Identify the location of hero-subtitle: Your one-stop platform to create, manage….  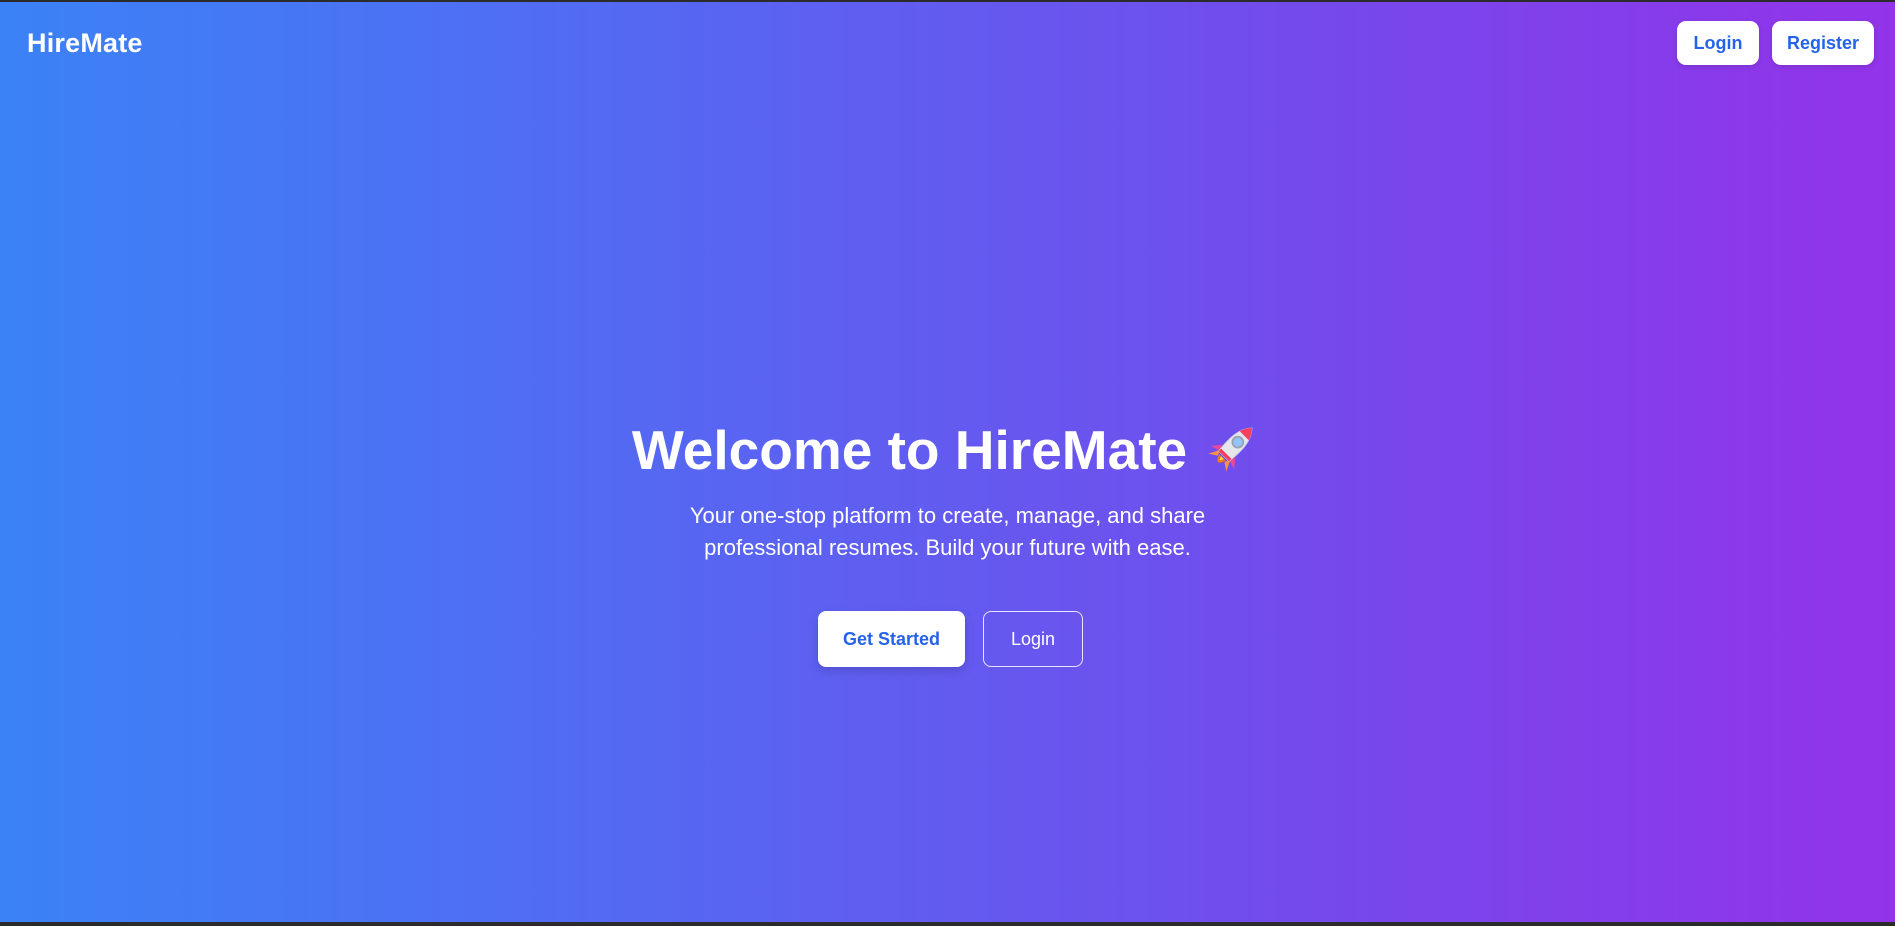
(947, 532).